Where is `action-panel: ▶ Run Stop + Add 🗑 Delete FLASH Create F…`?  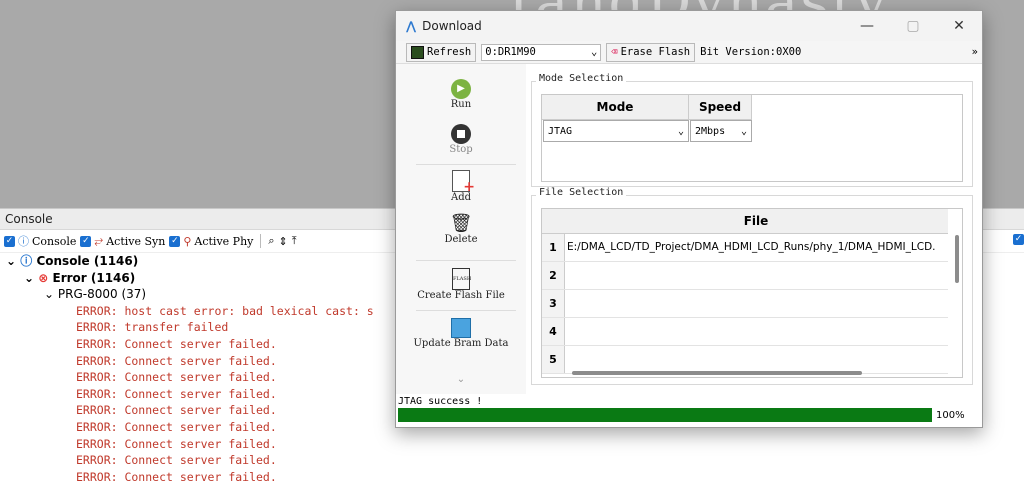
action-panel: ▶ Run Stop + Add 🗑 Delete FLASH Create F… is located at coordinates (461, 229).